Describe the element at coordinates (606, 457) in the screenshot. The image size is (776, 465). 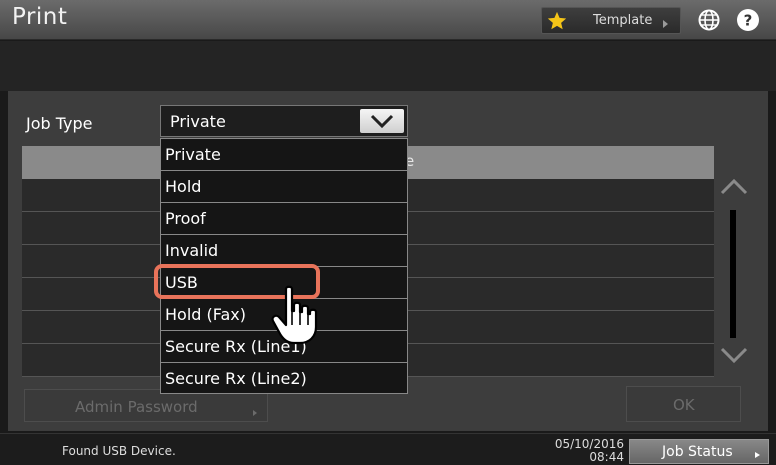
I see `status-time: 08:44` at that location.